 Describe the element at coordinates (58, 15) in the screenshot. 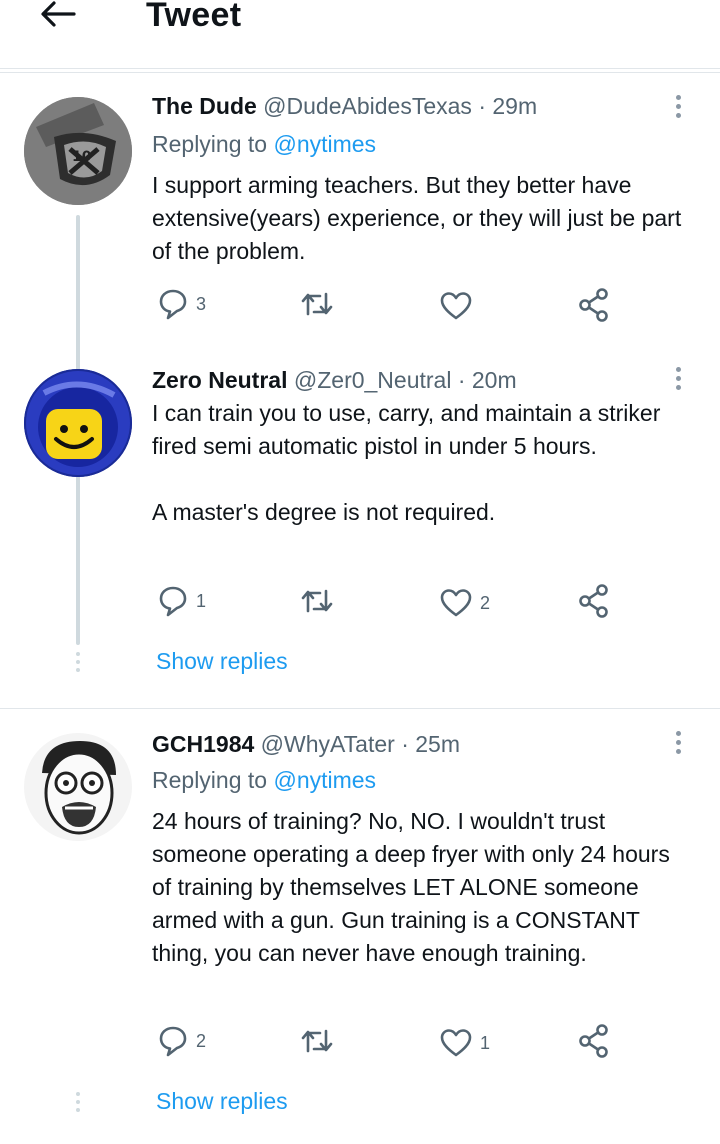

I see `back-arrow-icon` at that location.